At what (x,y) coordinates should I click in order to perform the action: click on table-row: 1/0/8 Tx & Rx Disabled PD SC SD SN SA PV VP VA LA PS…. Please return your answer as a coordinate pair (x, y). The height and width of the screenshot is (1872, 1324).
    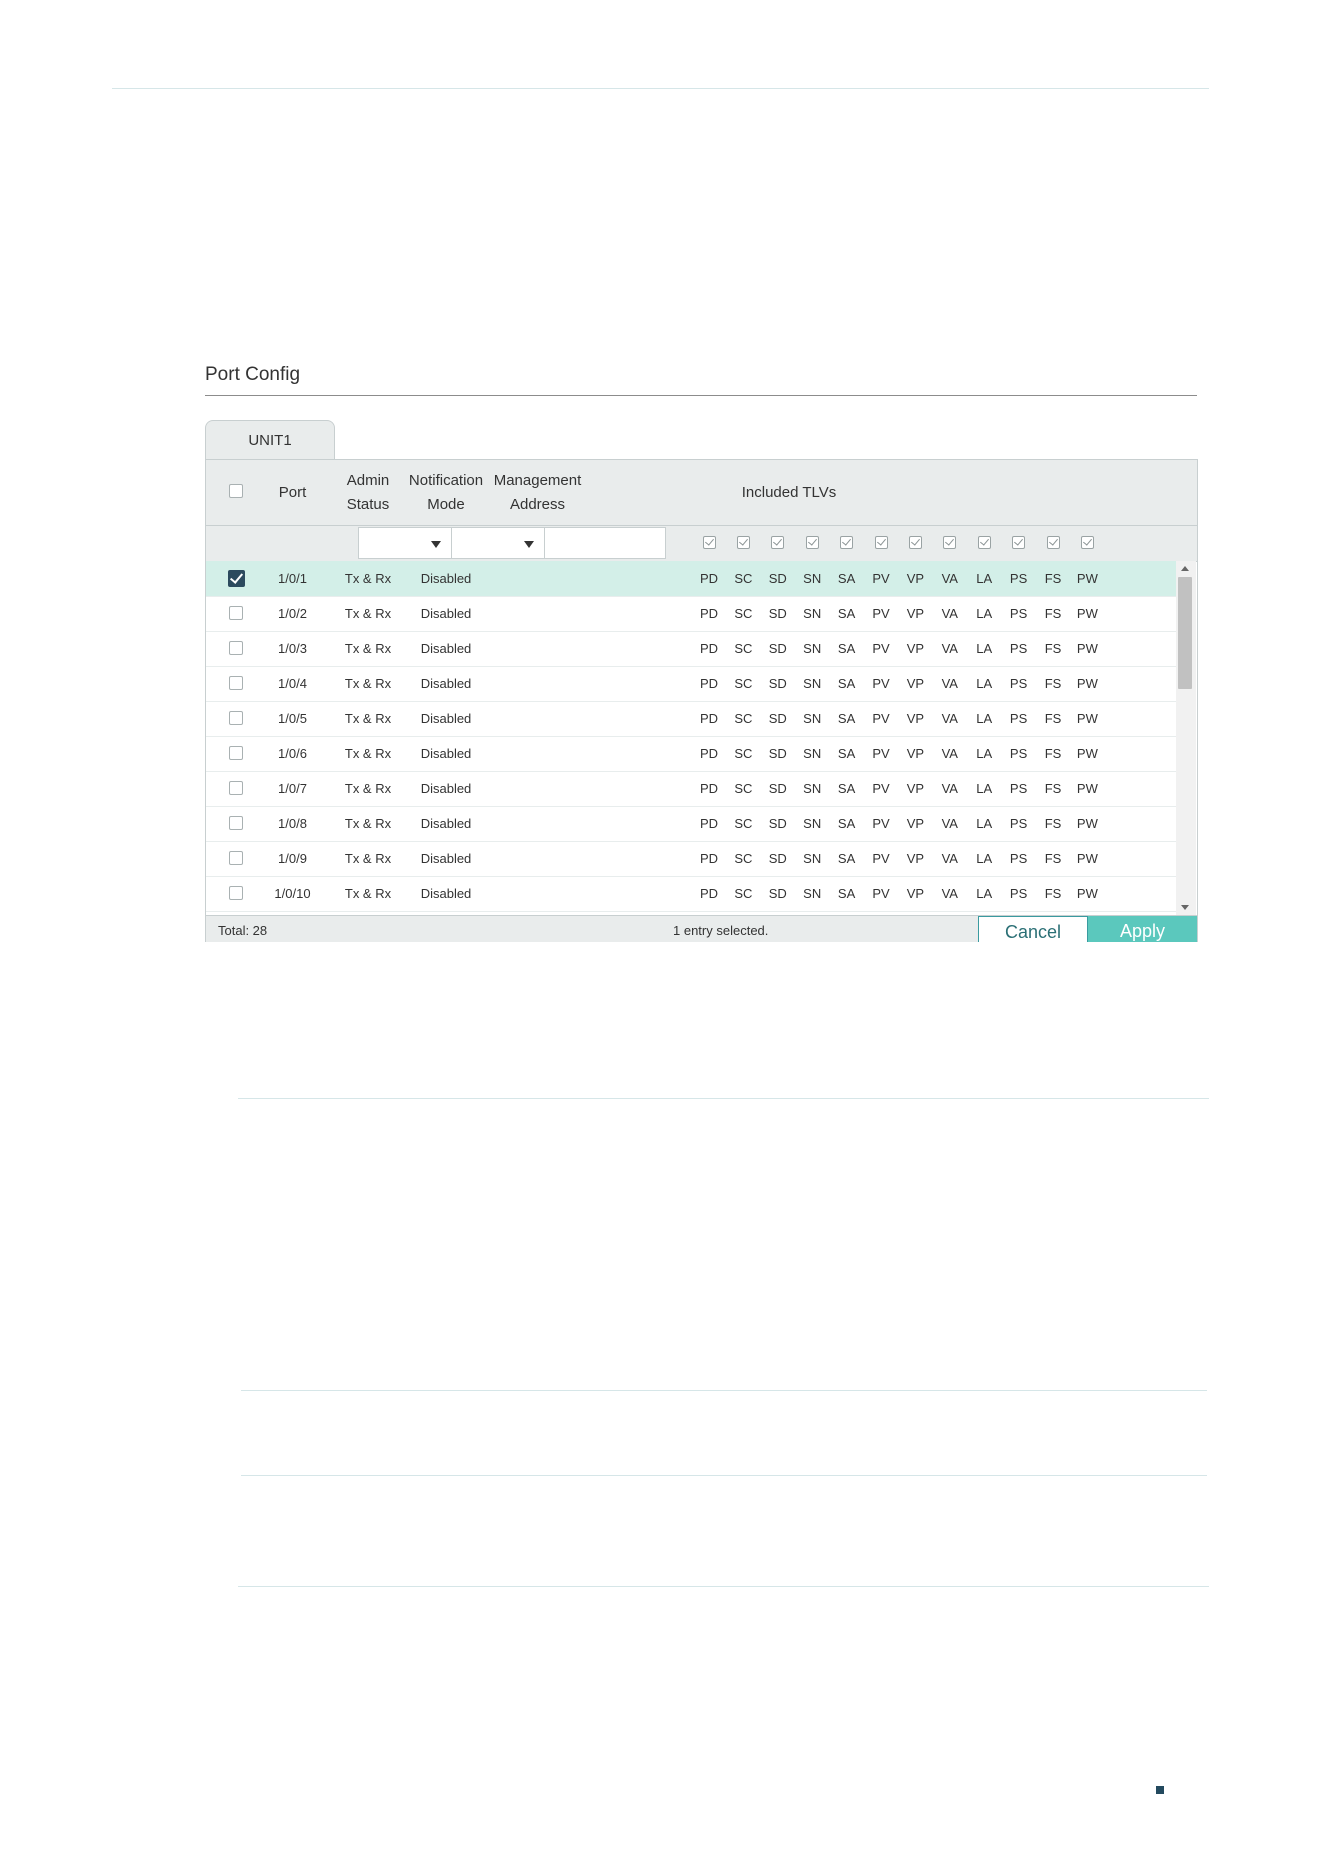
    Looking at the image, I should click on (691, 824).